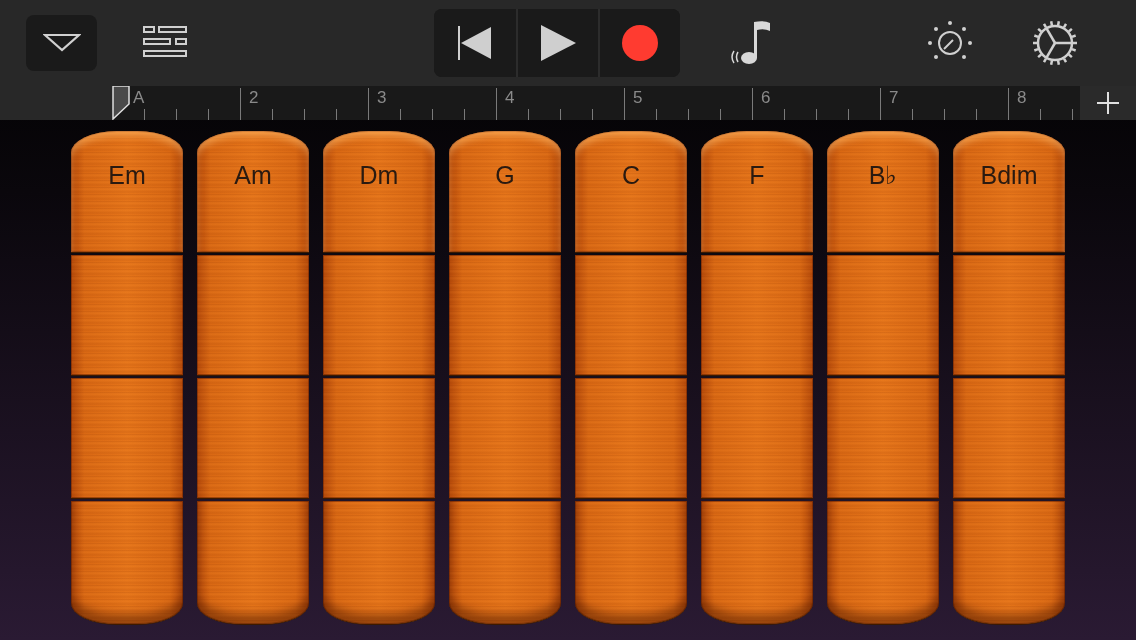 The image size is (1136, 640). Describe the element at coordinates (139, 98) in the screenshot. I see `bar-marker: A` at that location.